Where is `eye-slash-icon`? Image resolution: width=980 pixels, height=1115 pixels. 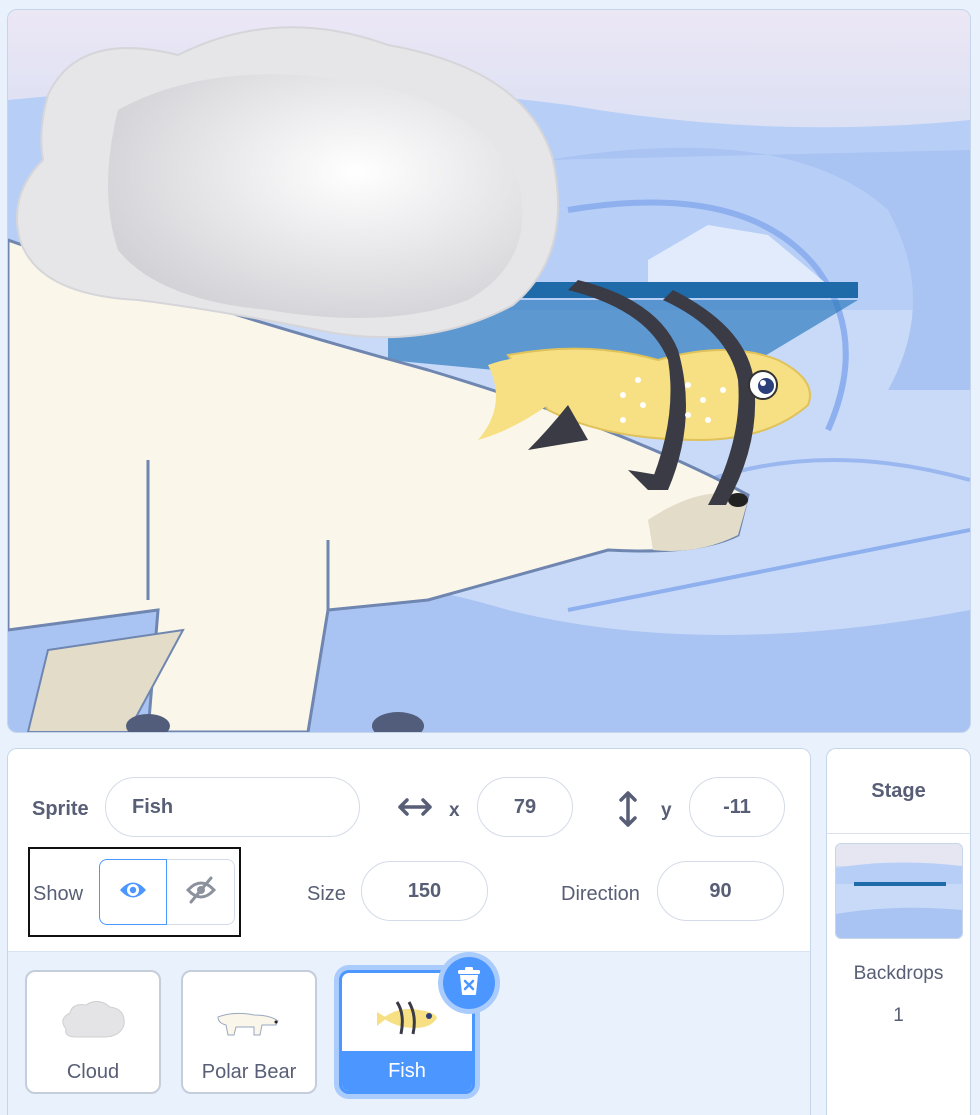
eye-slash-icon is located at coordinates (201, 892).